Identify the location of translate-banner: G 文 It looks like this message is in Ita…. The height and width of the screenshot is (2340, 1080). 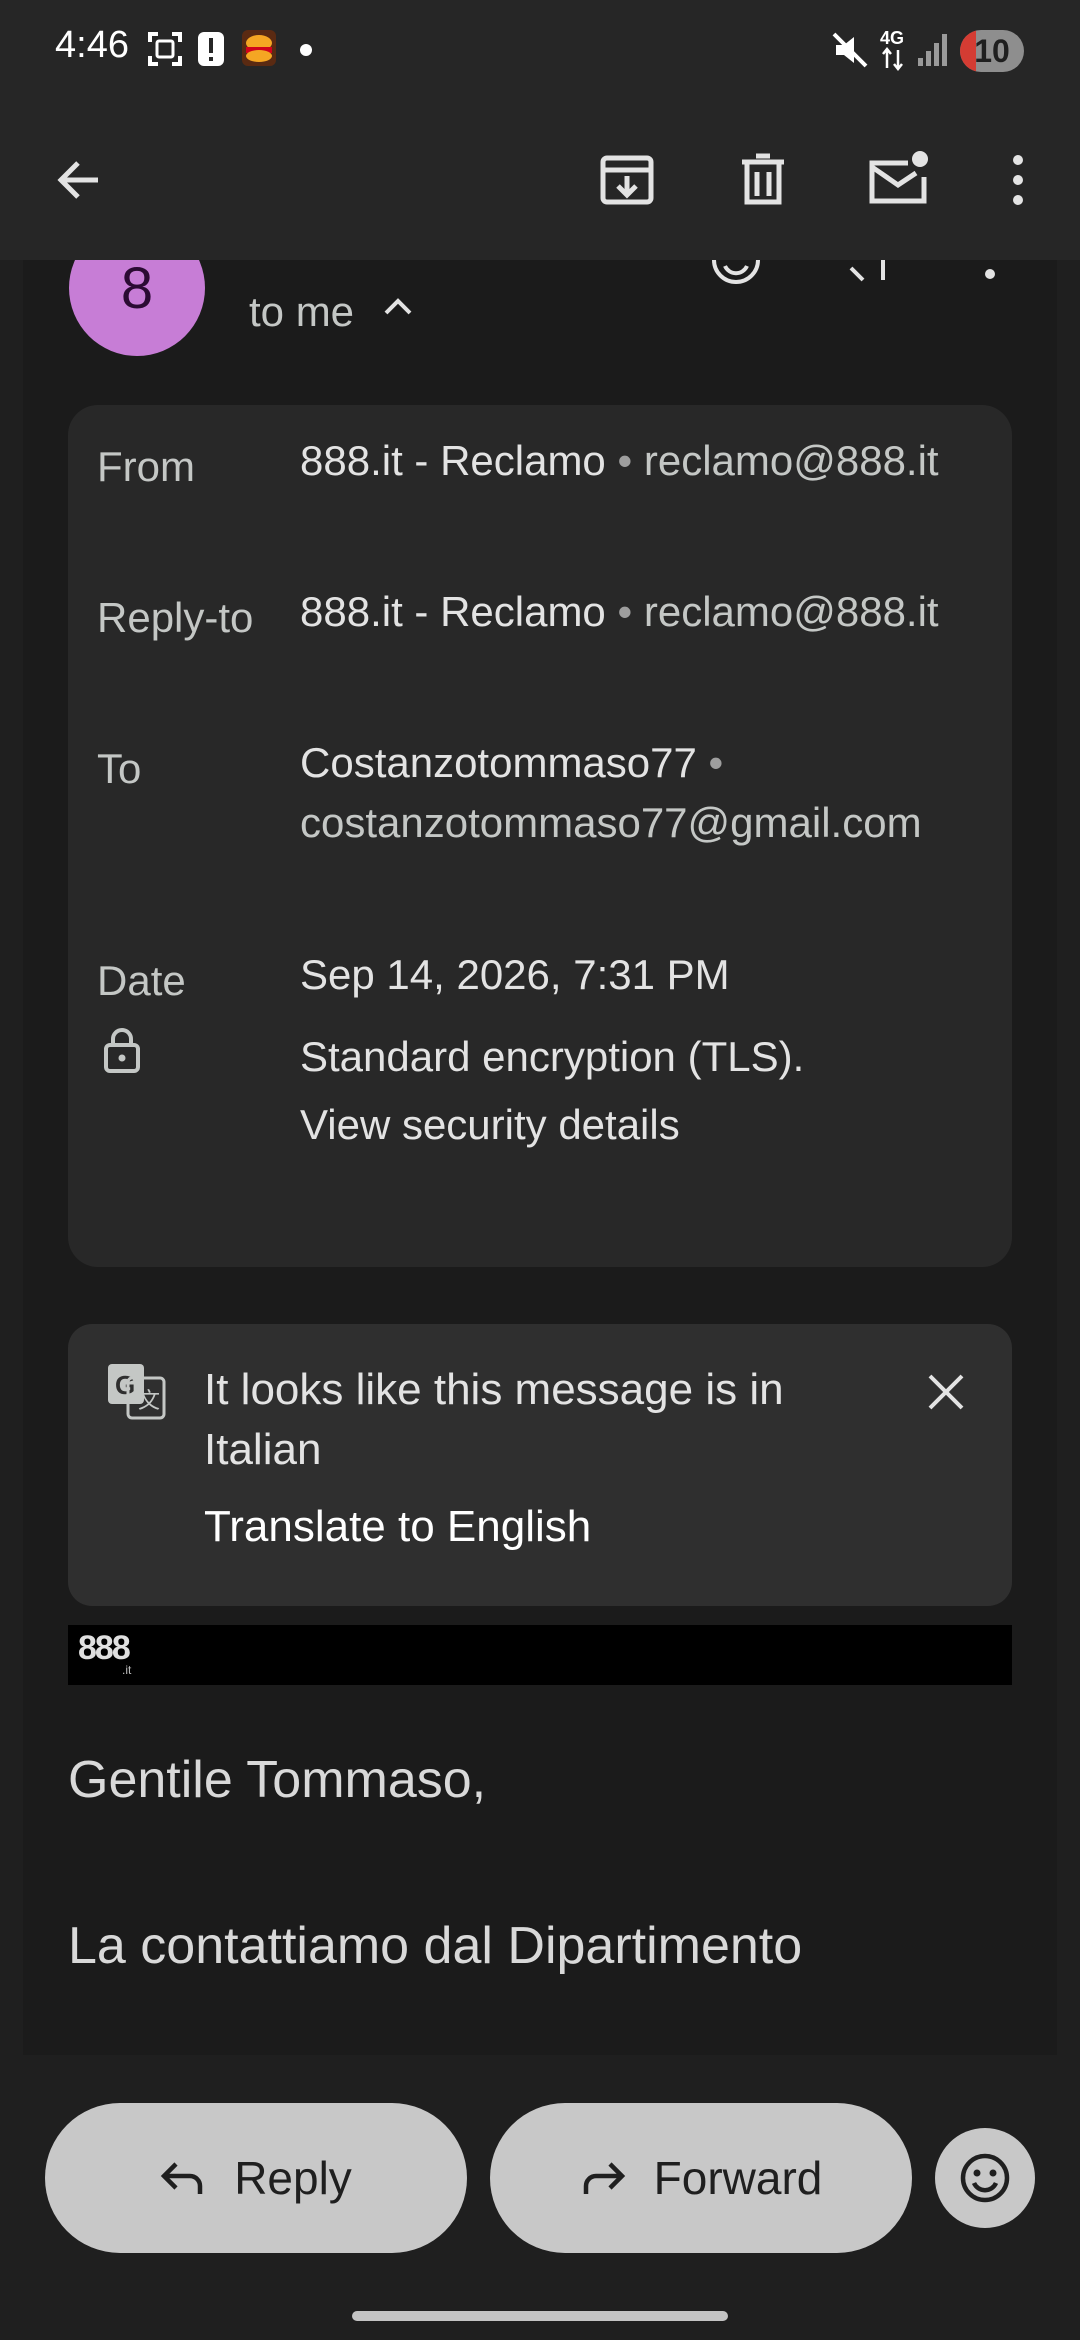
(540, 1465).